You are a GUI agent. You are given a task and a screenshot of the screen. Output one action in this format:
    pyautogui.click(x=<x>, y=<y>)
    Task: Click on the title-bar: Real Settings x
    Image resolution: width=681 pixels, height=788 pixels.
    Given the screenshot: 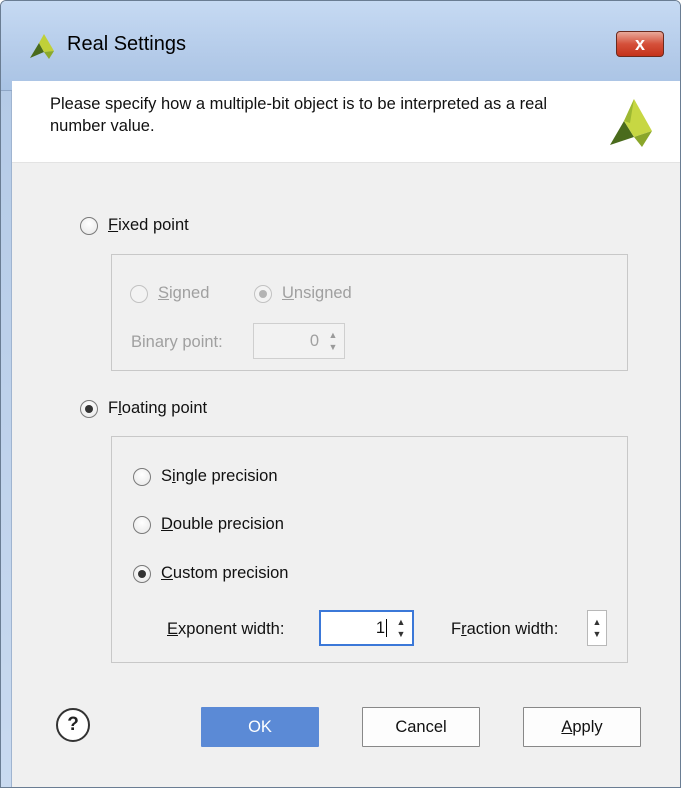 What is the action you would take?
    pyautogui.click(x=340, y=46)
    